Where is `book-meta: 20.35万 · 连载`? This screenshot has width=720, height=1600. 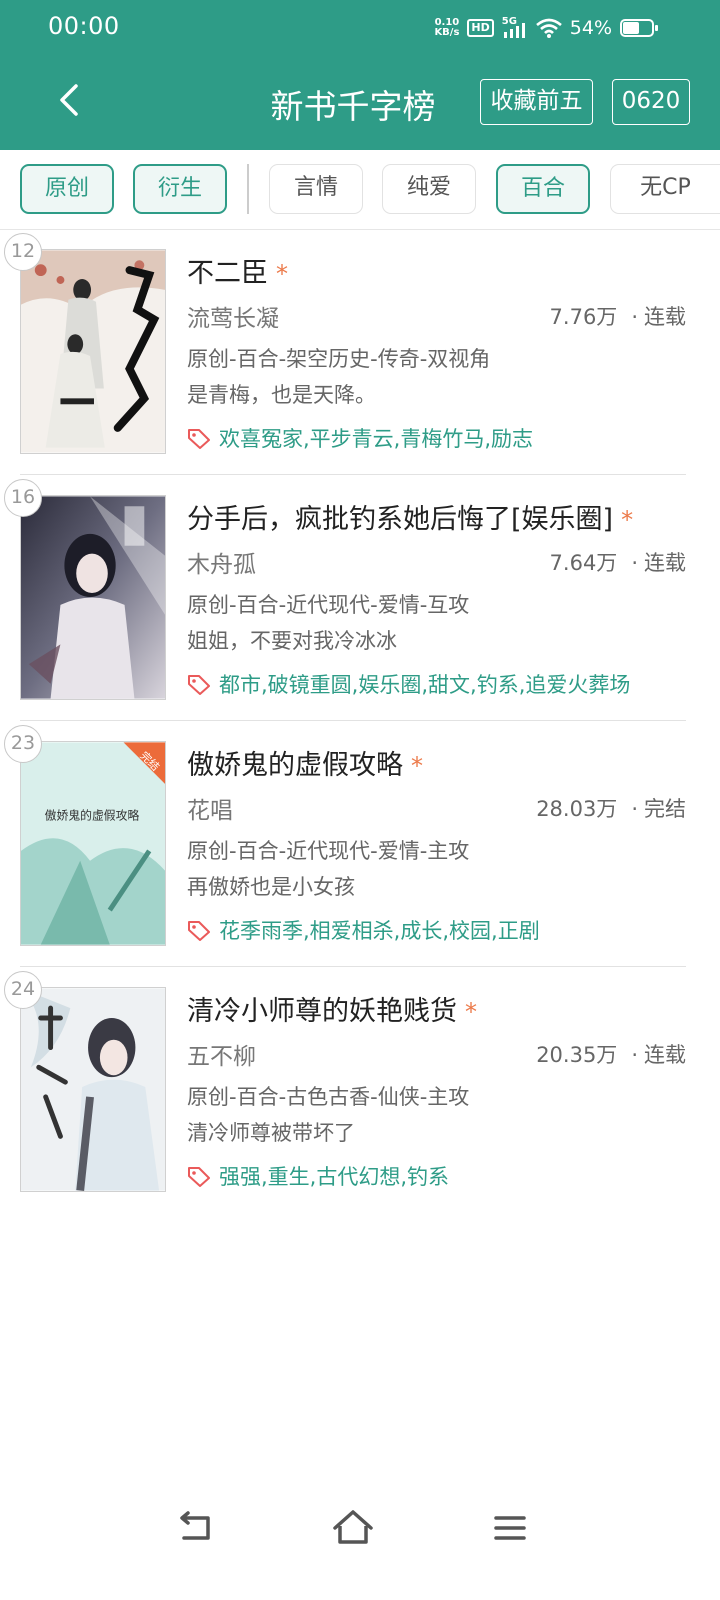
book-meta: 20.35万 · 连载 is located at coordinates (611, 1055).